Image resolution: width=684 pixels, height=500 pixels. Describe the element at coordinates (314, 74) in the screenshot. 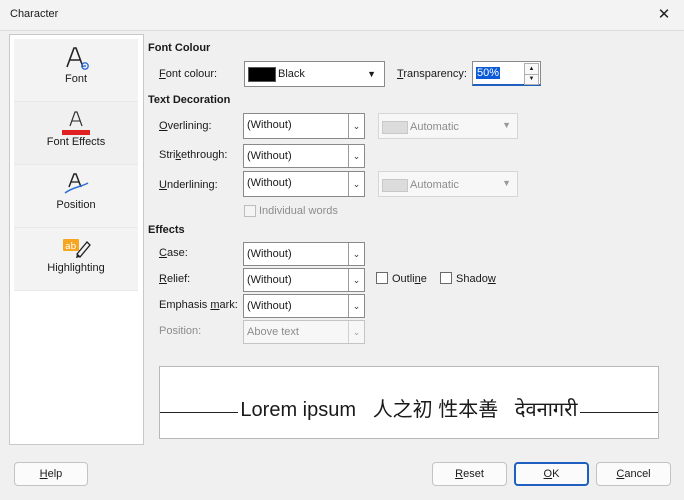

I see `font-colour-dropdown: Black ▼` at that location.